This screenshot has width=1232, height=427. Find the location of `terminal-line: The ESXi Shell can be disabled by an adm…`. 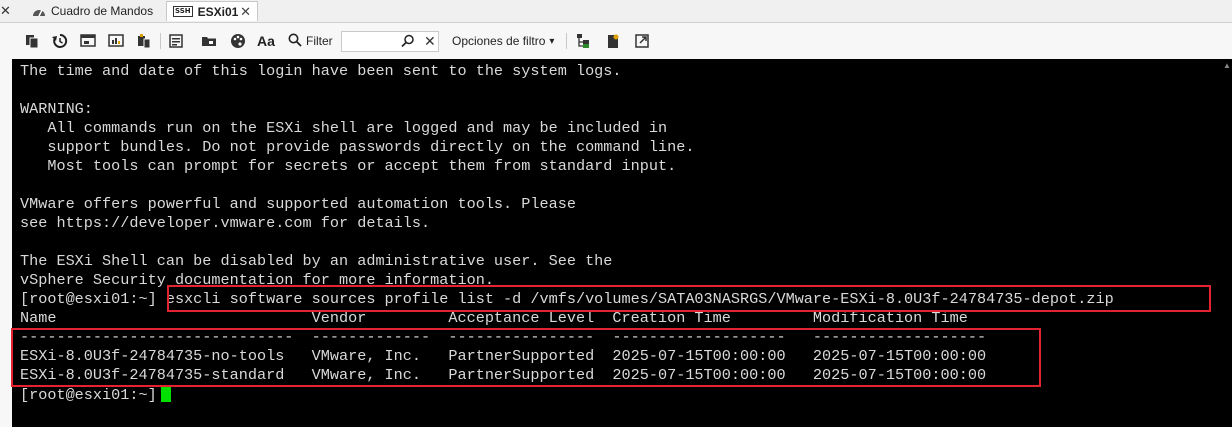

terminal-line: The ESXi Shell can be disabled by an adm… is located at coordinates (316, 261).